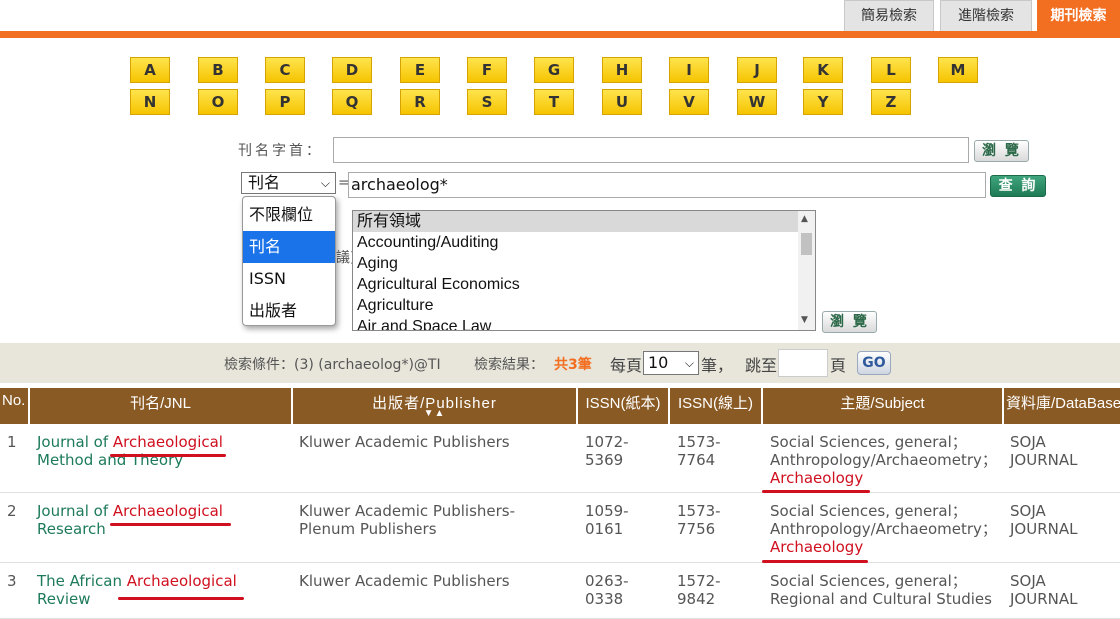  Describe the element at coordinates (332, 365) in the screenshot. I see `search-conditions: 檢索條件：(3) (archaeolog*)@TI` at that location.